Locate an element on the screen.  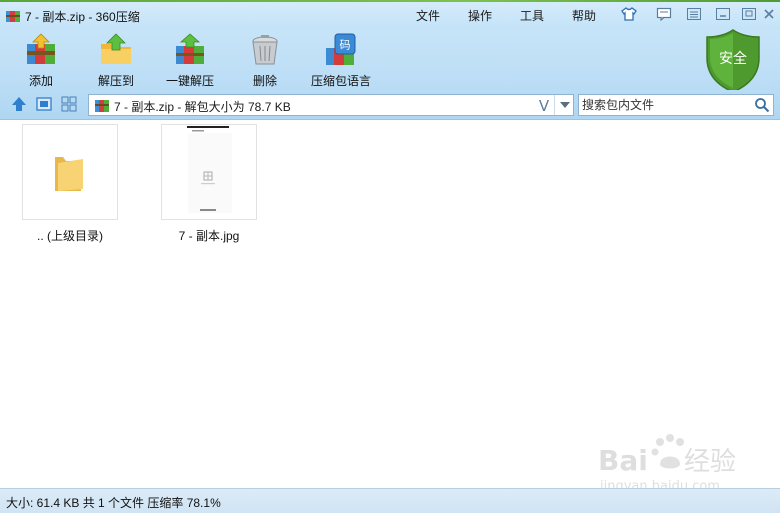
search-icon is located at coordinates (762, 105).